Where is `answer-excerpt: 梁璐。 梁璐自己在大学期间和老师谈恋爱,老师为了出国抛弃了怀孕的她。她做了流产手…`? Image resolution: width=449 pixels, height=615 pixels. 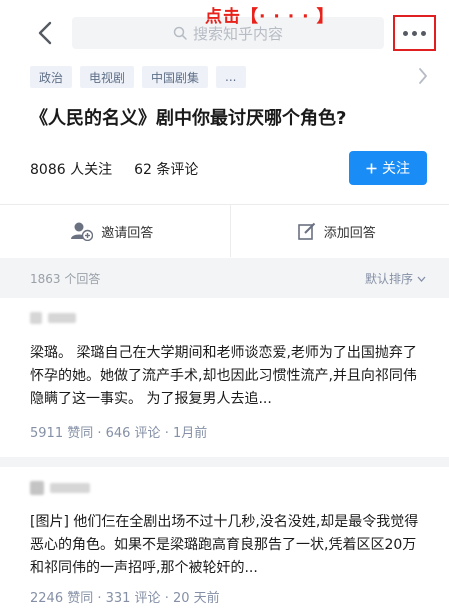
answer-excerpt: 梁璐。 梁璐自己在大学期间和老师谈恋爱,老师为了出国抛弃了怀孕的她。她做了流产手… is located at coordinates (223, 376).